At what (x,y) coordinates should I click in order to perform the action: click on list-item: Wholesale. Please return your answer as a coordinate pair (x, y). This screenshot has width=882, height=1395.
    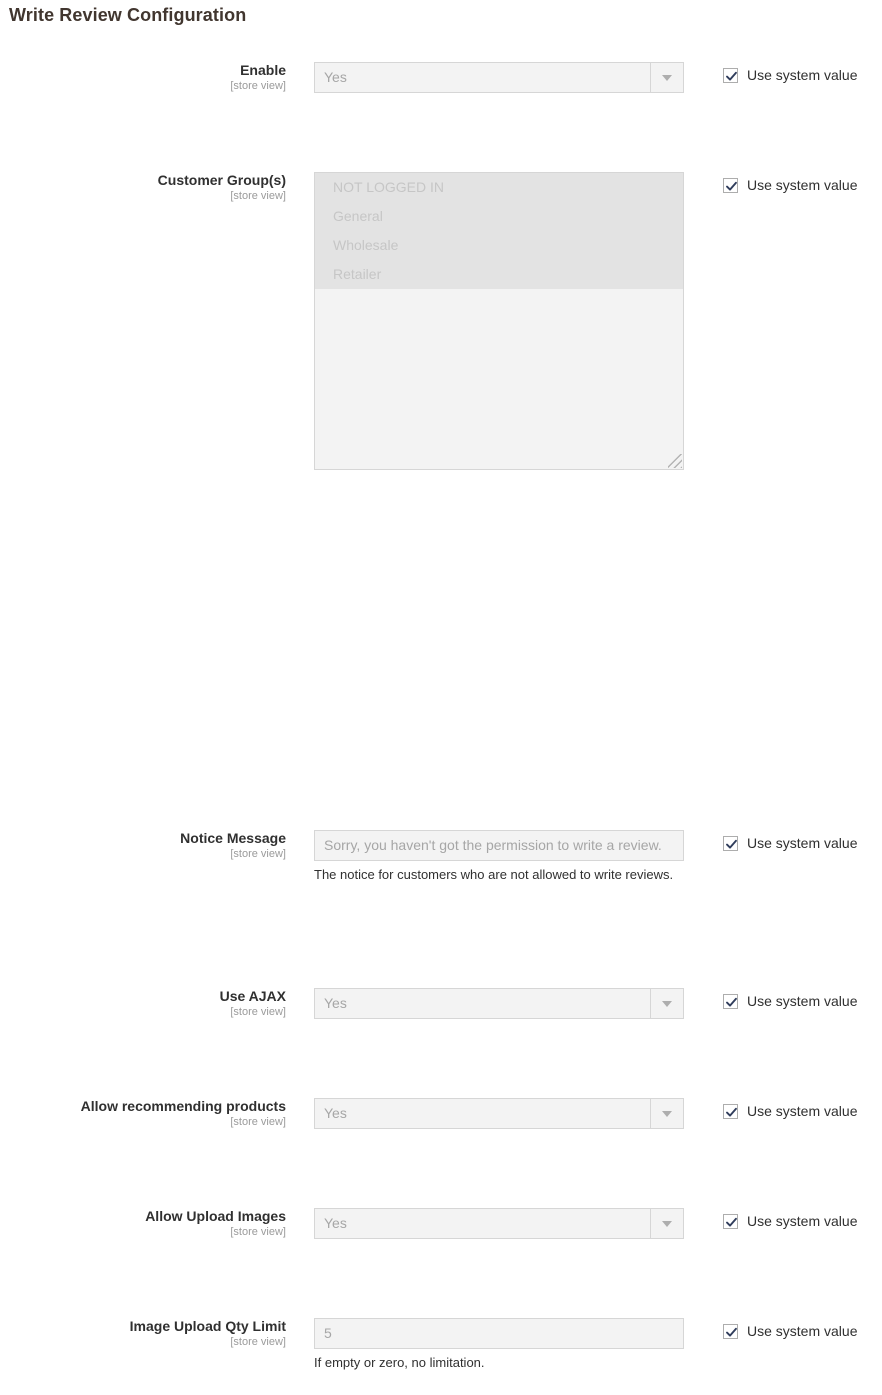
    Looking at the image, I should click on (499, 245).